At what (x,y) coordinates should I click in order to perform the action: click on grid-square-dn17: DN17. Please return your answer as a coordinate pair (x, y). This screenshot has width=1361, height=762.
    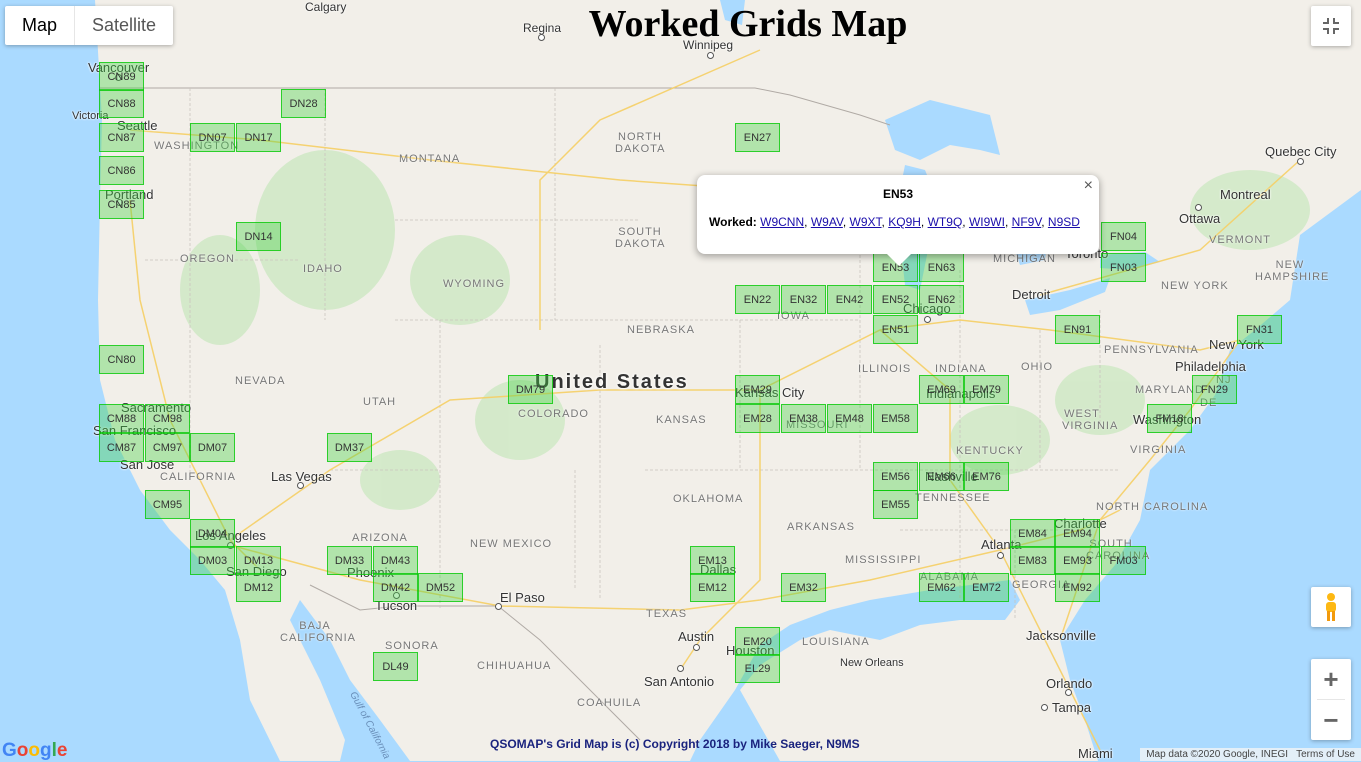
    Looking at the image, I should click on (258, 137).